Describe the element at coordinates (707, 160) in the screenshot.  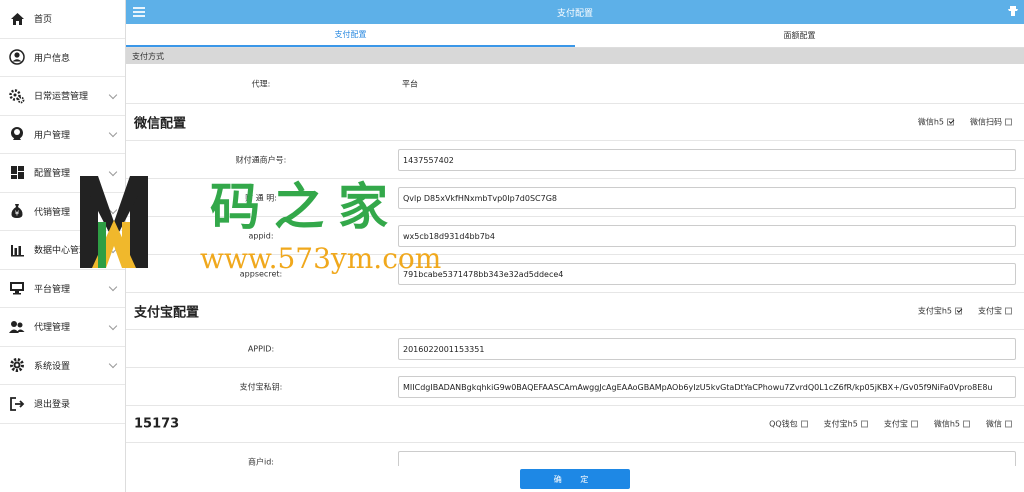
I see `wechat-merchant-input: 1437557402` at that location.